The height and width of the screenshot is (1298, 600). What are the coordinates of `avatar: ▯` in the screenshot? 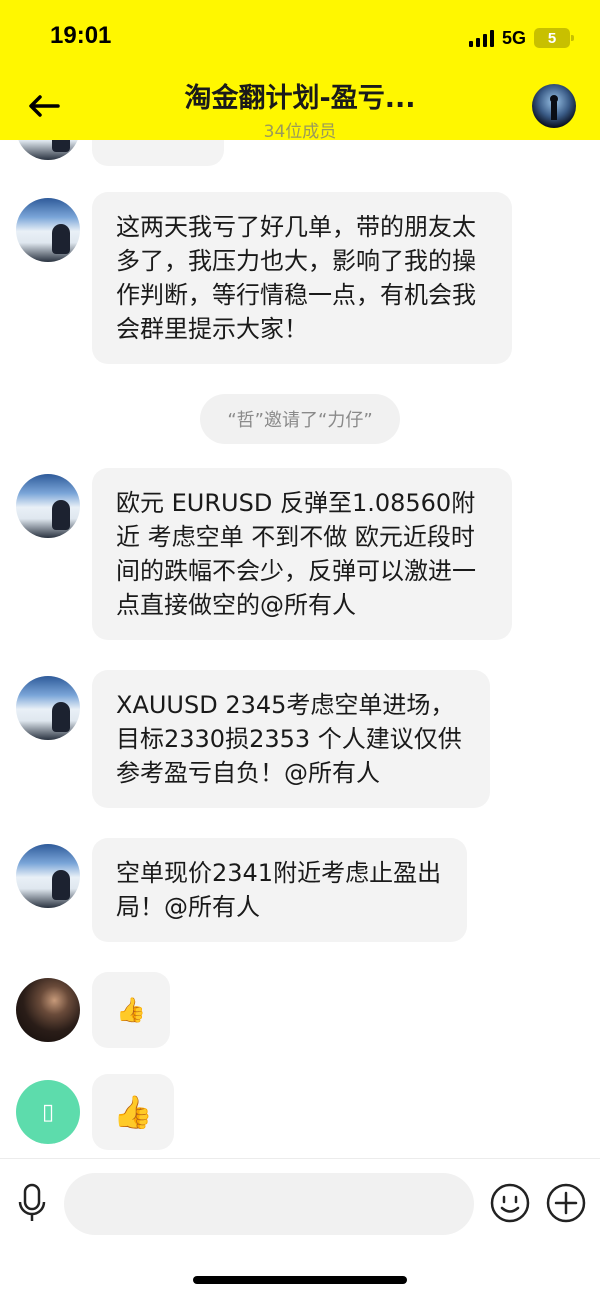 It's located at (48, 1112).